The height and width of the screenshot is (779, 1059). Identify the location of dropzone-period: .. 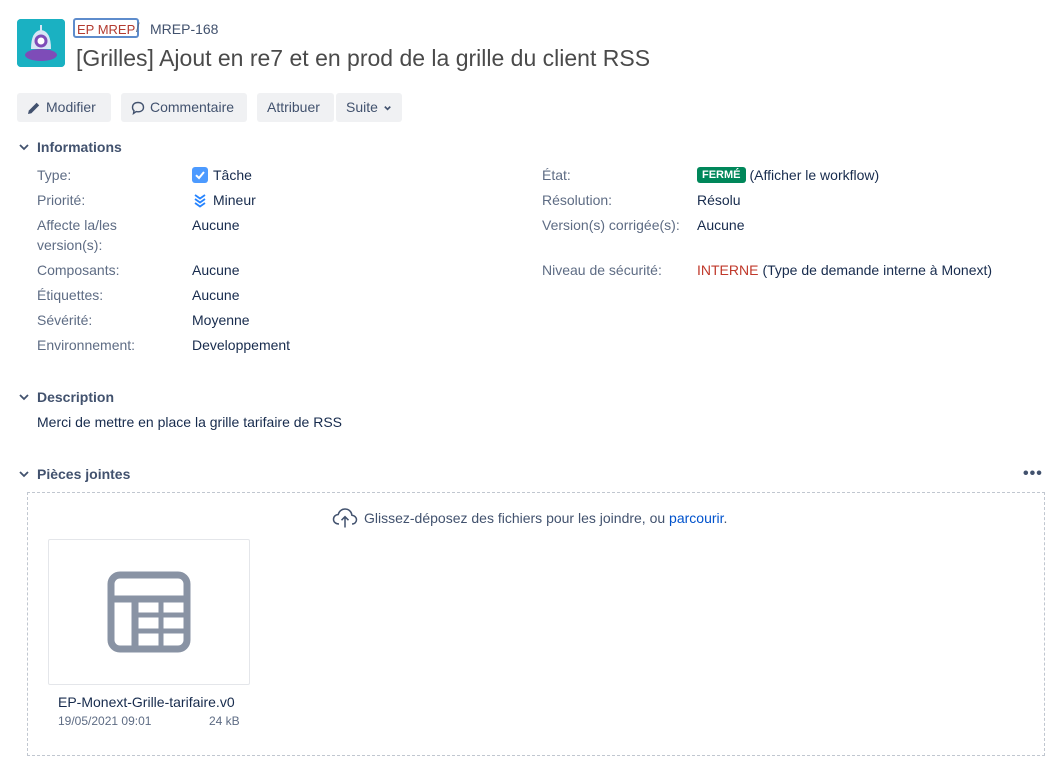
(725, 518).